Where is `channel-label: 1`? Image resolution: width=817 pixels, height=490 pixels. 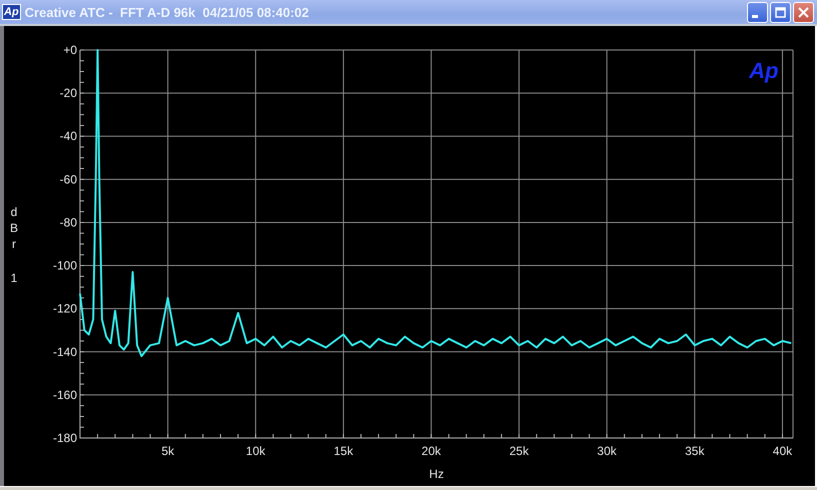
channel-label: 1 is located at coordinates (14, 278).